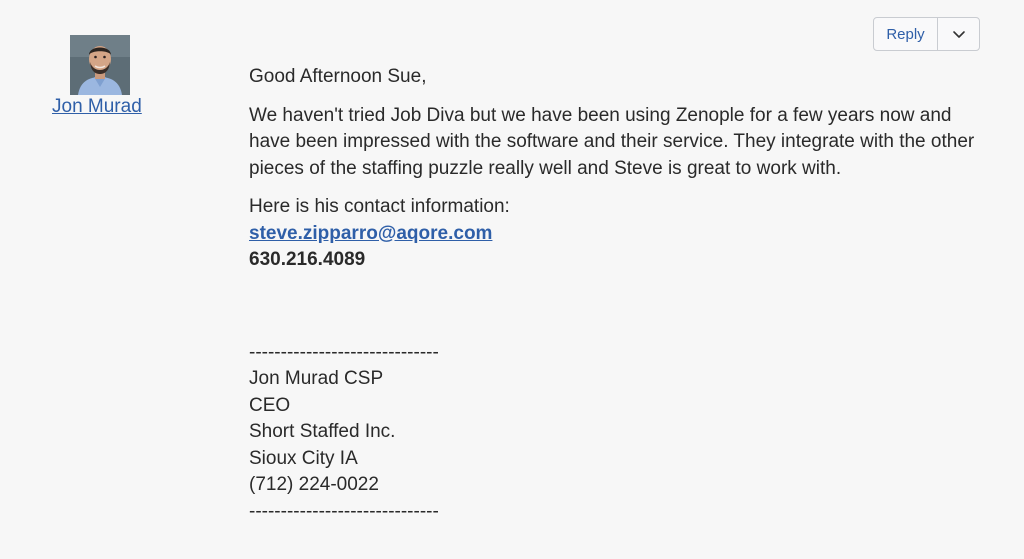  Describe the element at coordinates (379, 206) in the screenshot. I see `contact-intro: Here is his contact information:` at that location.